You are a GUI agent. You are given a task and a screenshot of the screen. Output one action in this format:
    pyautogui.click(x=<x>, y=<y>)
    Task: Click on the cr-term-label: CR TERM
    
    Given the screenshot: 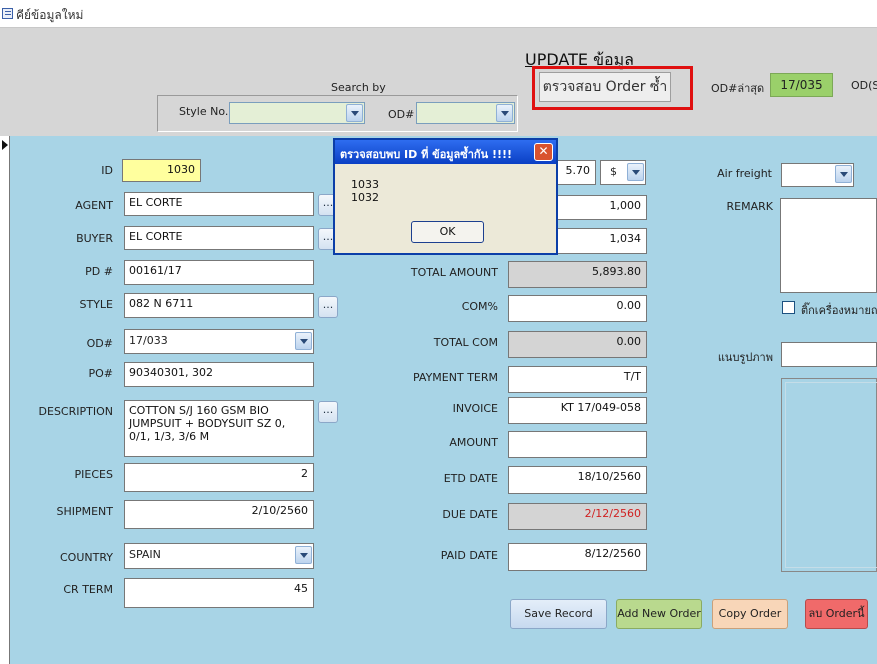 What is the action you would take?
    pyautogui.click(x=88, y=589)
    